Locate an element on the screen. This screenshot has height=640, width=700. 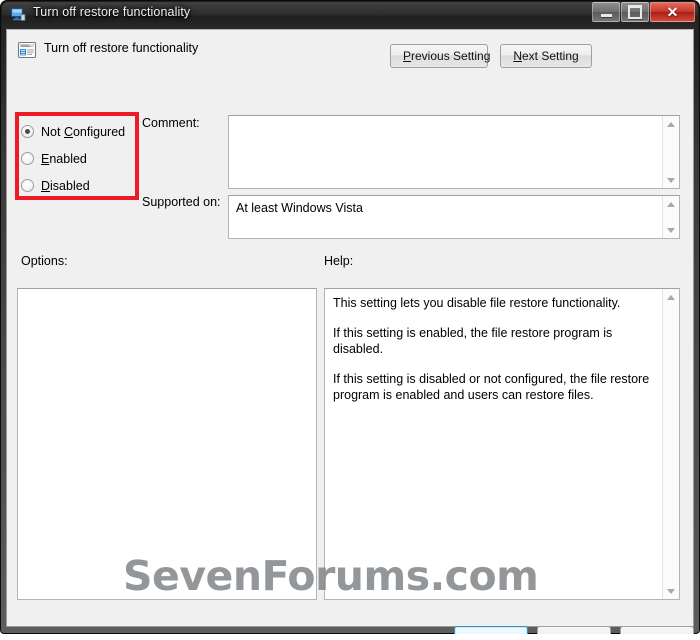
page-bottom-edge is located at coordinates (350, 637).